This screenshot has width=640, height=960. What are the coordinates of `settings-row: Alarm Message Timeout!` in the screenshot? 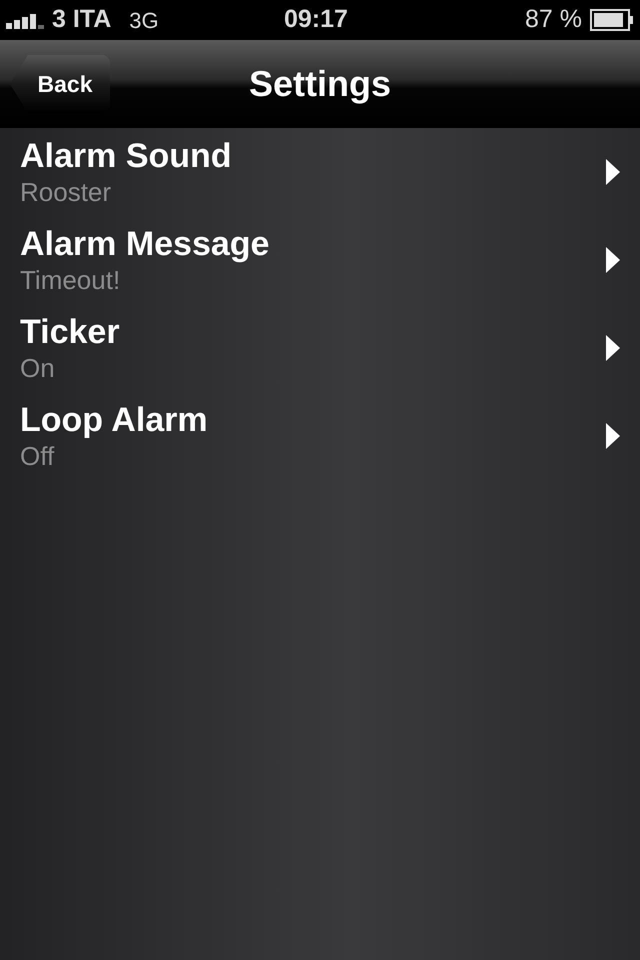 It's located at (320, 260).